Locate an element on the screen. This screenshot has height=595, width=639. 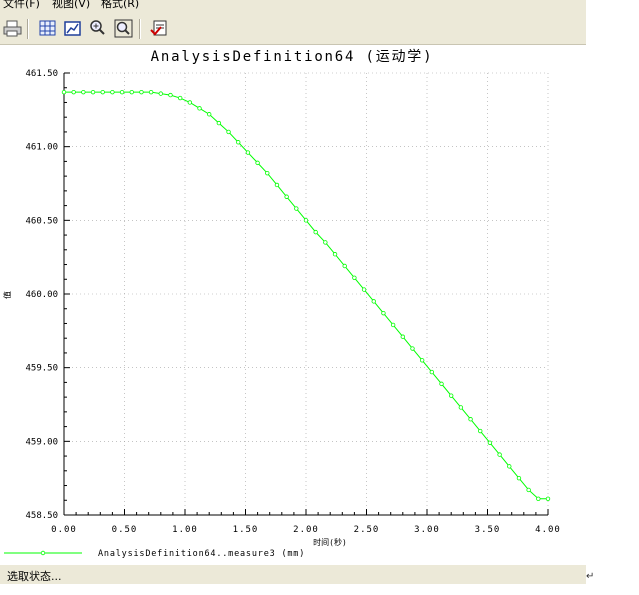
zoom-in-icon is located at coordinates (97, 28).